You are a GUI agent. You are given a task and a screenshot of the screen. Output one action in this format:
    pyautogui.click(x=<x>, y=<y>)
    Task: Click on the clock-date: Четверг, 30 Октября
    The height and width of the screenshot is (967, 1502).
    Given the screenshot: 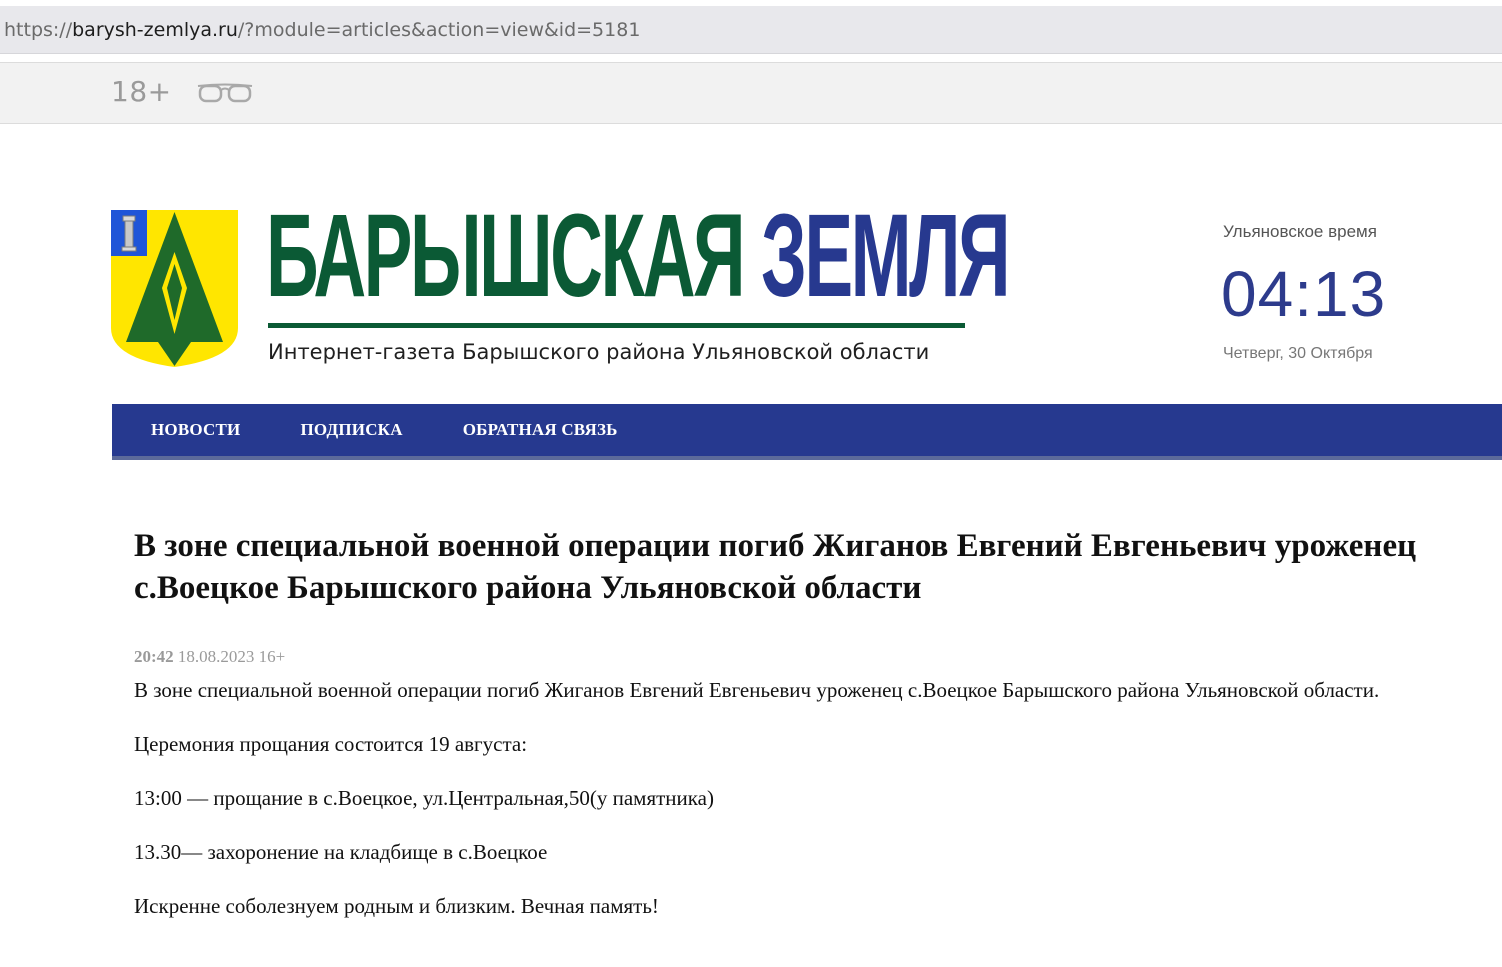 What is the action you would take?
    pyautogui.click(x=1298, y=353)
    